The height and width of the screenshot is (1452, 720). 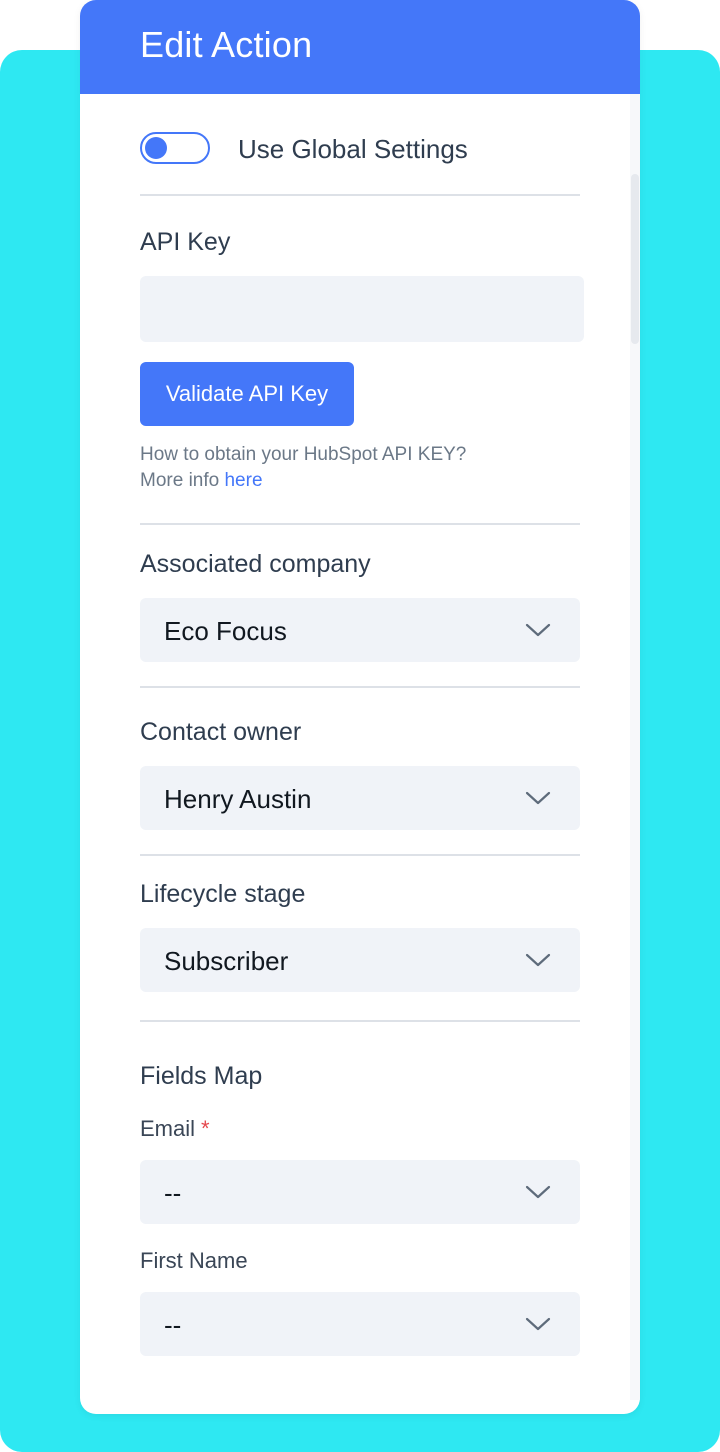 I want to click on associated-company-value: Eco Focus, so click(x=225, y=631).